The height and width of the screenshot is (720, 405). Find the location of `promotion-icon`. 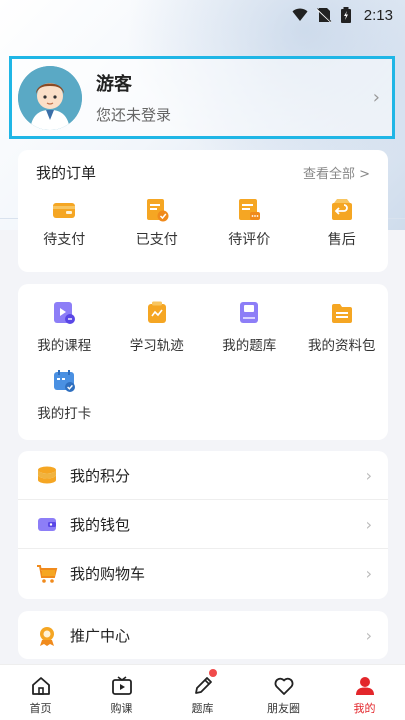

promotion-icon is located at coordinates (47, 636).